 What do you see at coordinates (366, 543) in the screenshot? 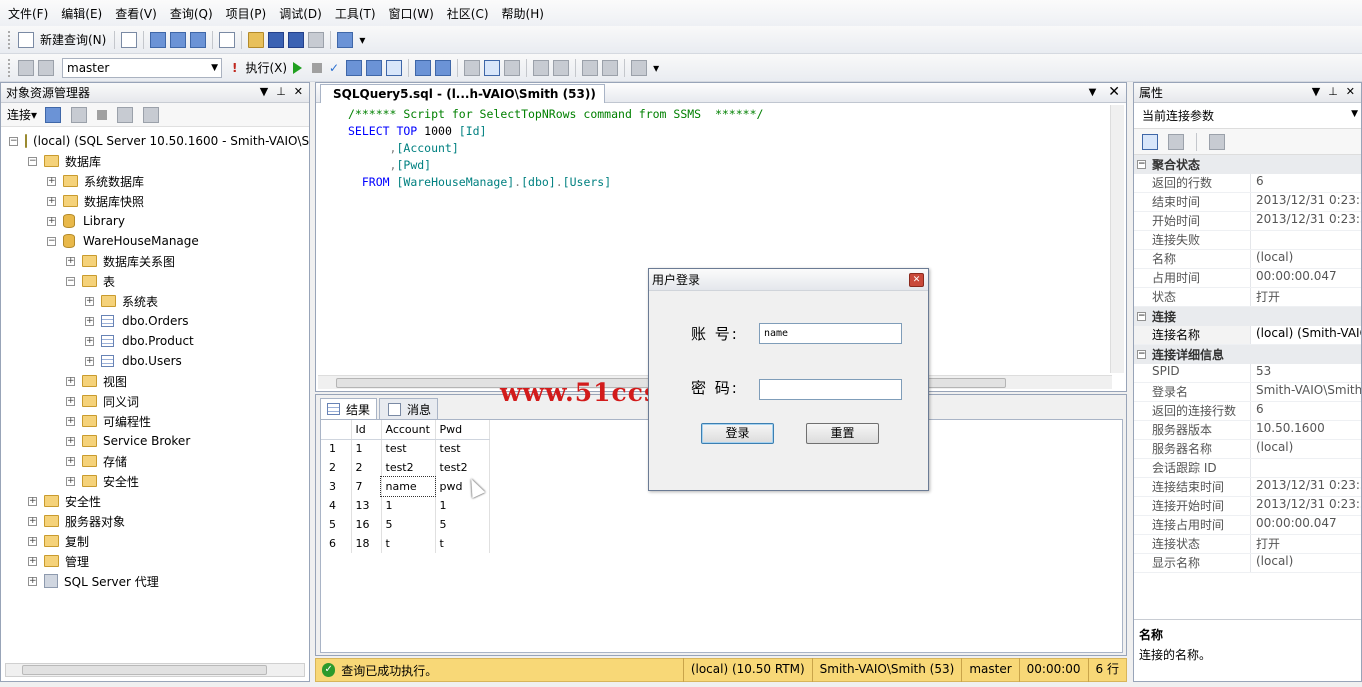
I see `table-cell: 18` at bounding box center [366, 543].